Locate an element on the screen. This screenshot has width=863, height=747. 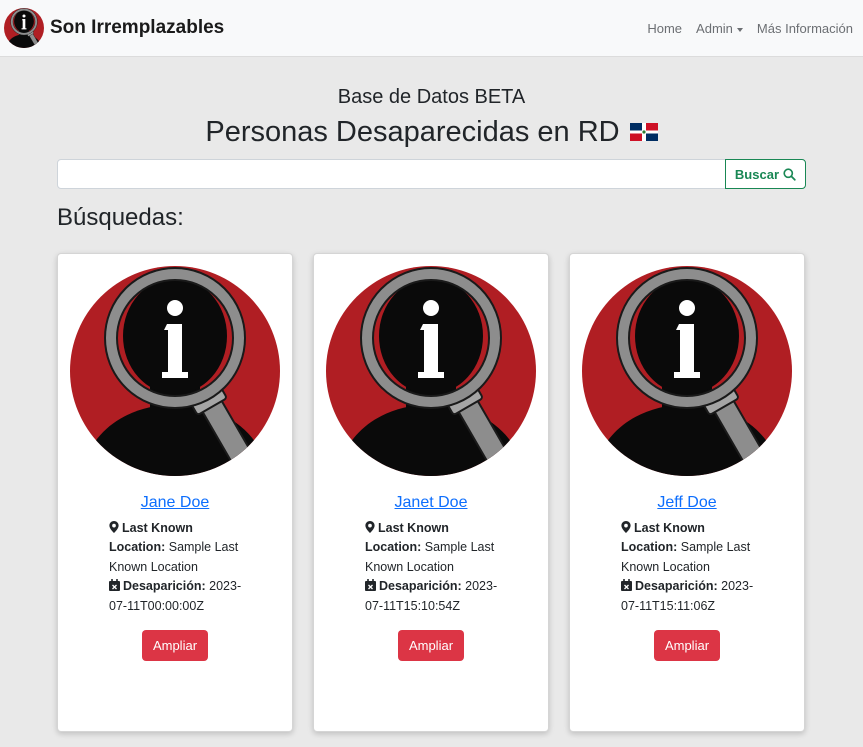
section-title: Búsquedas: is located at coordinates (120, 217).